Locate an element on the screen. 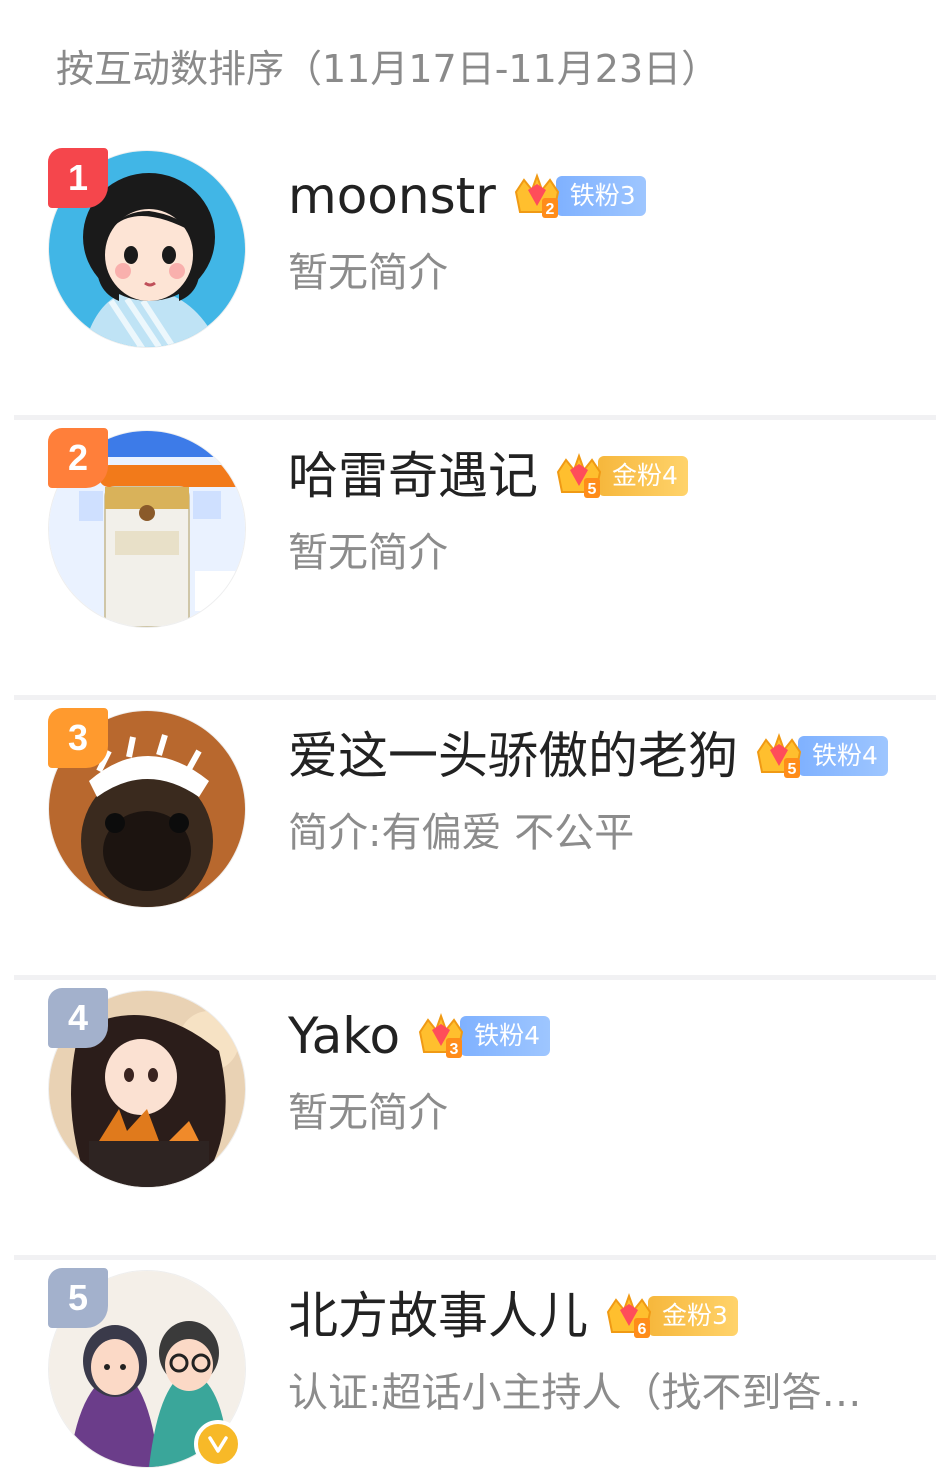 The image size is (936, 1484). avatar: 4 is located at coordinates (147, 1088).